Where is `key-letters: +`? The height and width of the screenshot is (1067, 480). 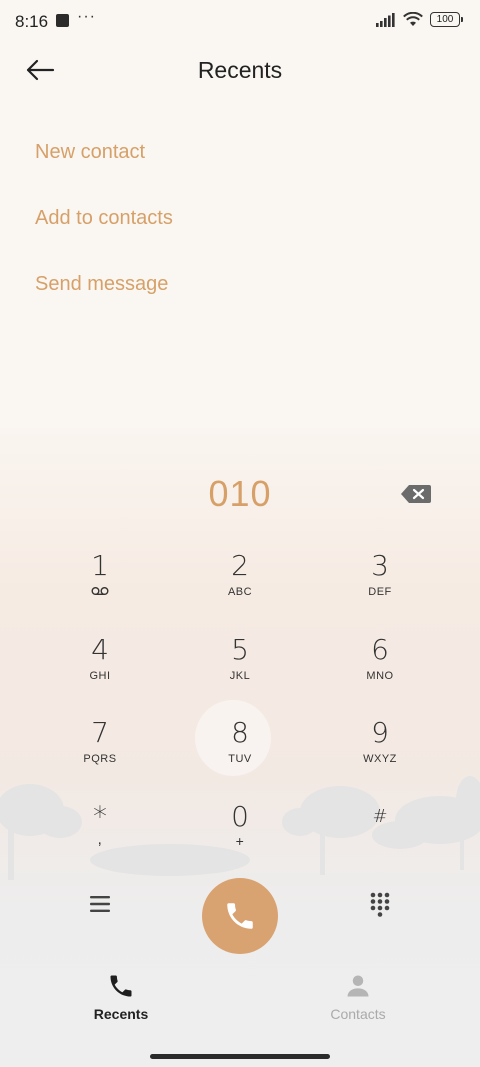
key-letters: + is located at coordinates (240, 841).